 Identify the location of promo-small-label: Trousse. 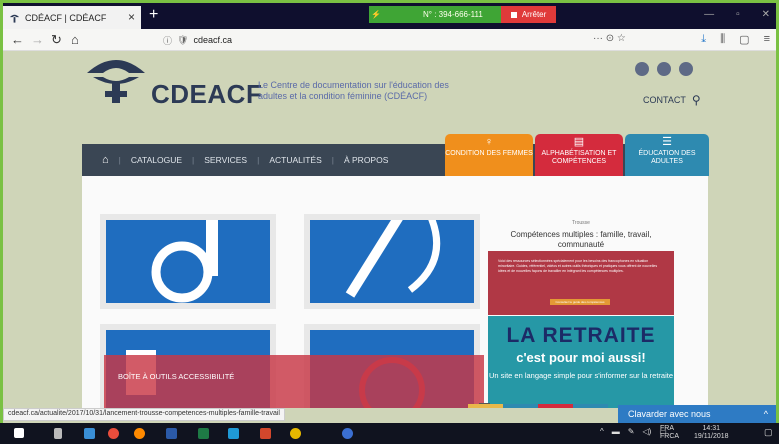
(581, 223).